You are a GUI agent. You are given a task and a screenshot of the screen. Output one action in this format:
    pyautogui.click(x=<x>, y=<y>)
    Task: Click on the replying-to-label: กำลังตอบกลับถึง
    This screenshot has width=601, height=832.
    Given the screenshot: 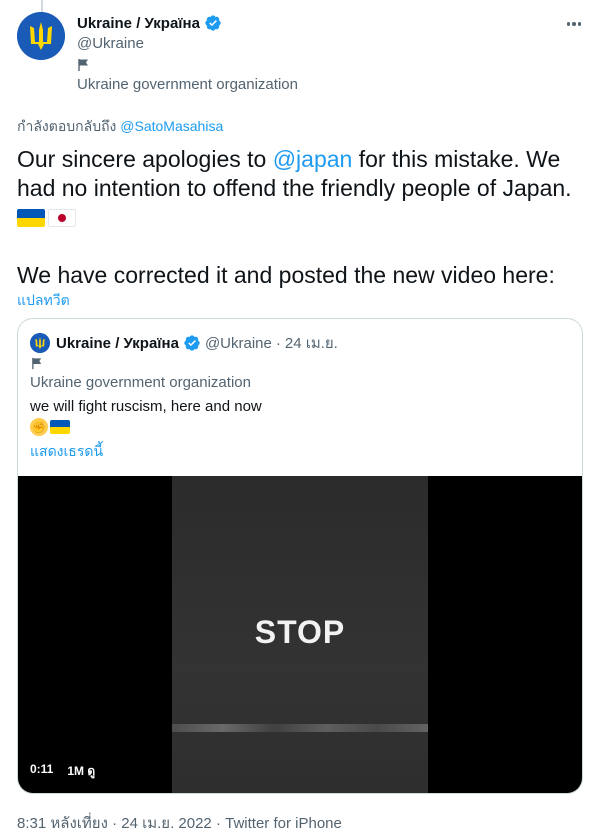 What is the action you would take?
    pyautogui.click(x=67, y=126)
    